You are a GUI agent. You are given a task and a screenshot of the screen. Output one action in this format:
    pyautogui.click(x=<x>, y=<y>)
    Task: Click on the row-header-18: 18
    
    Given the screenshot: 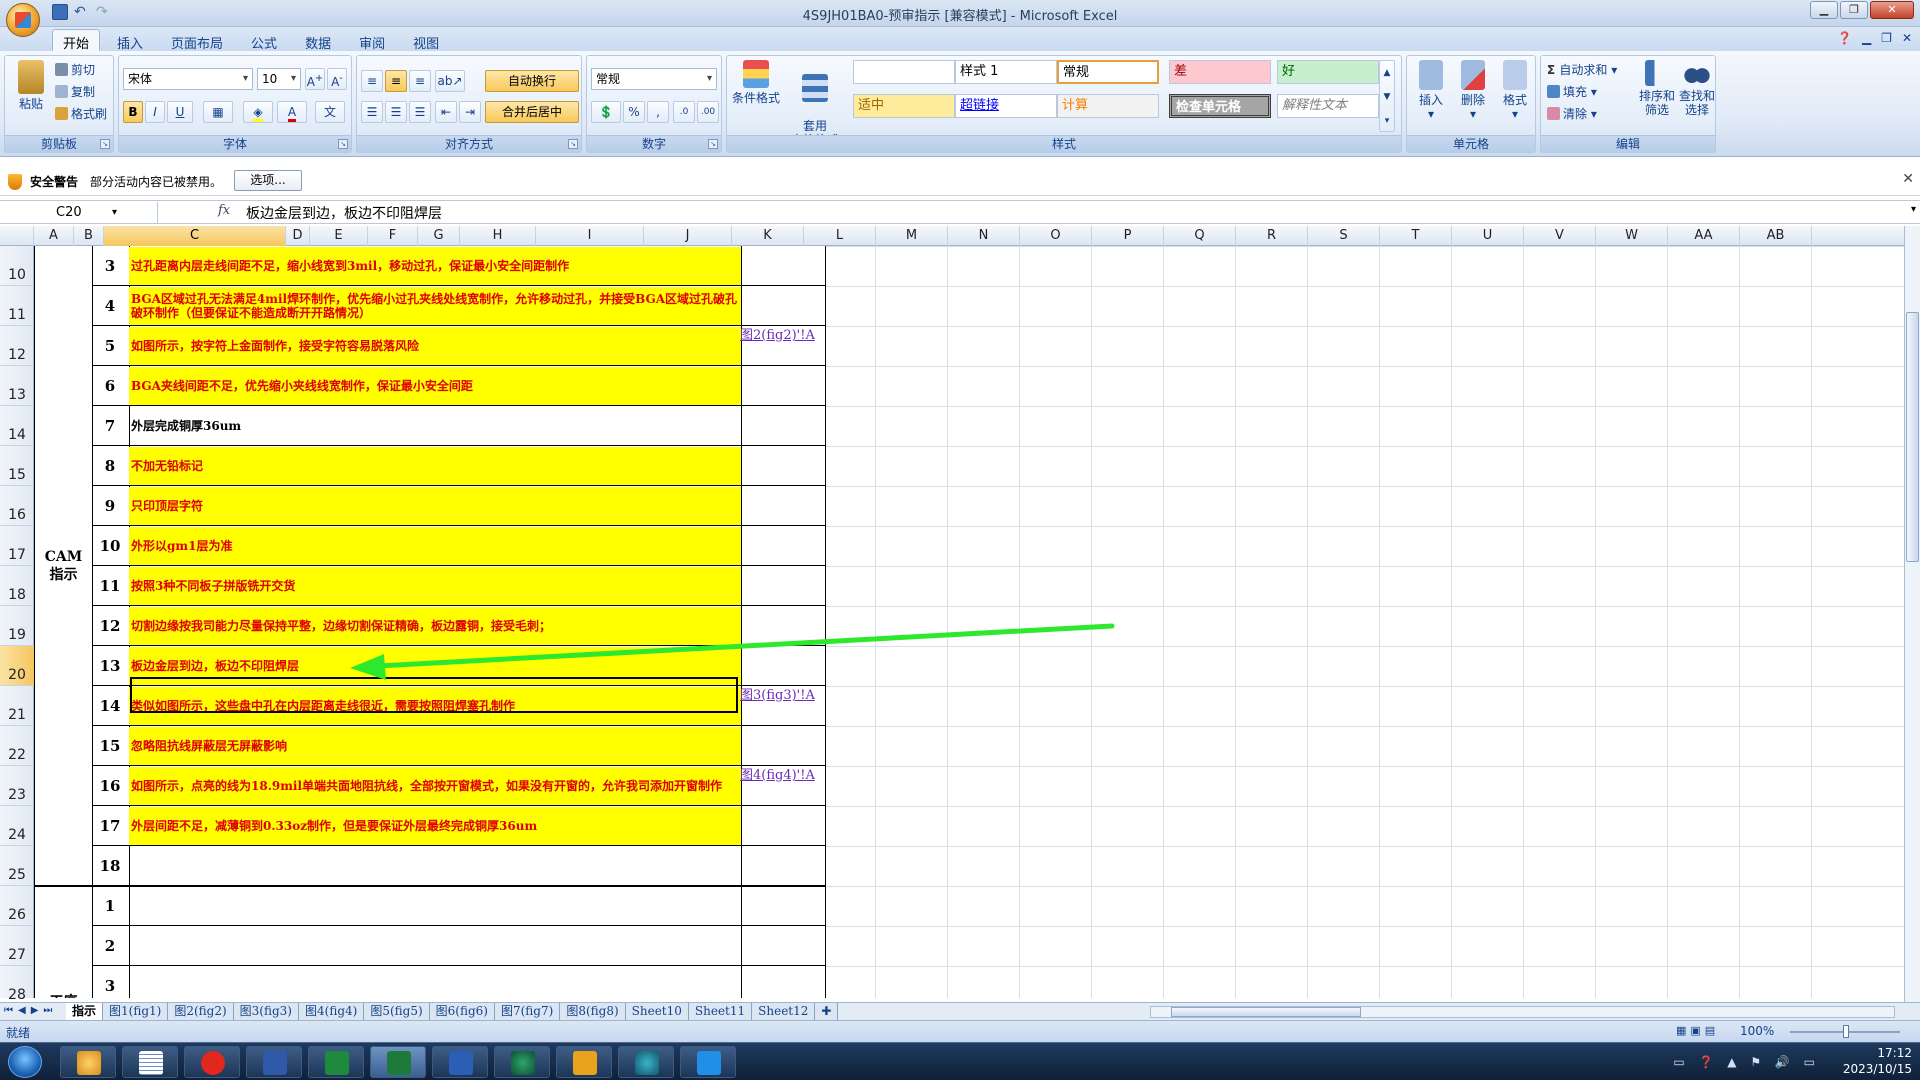 What is the action you would take?
    pyautogui.click(x=17, y=586)
    